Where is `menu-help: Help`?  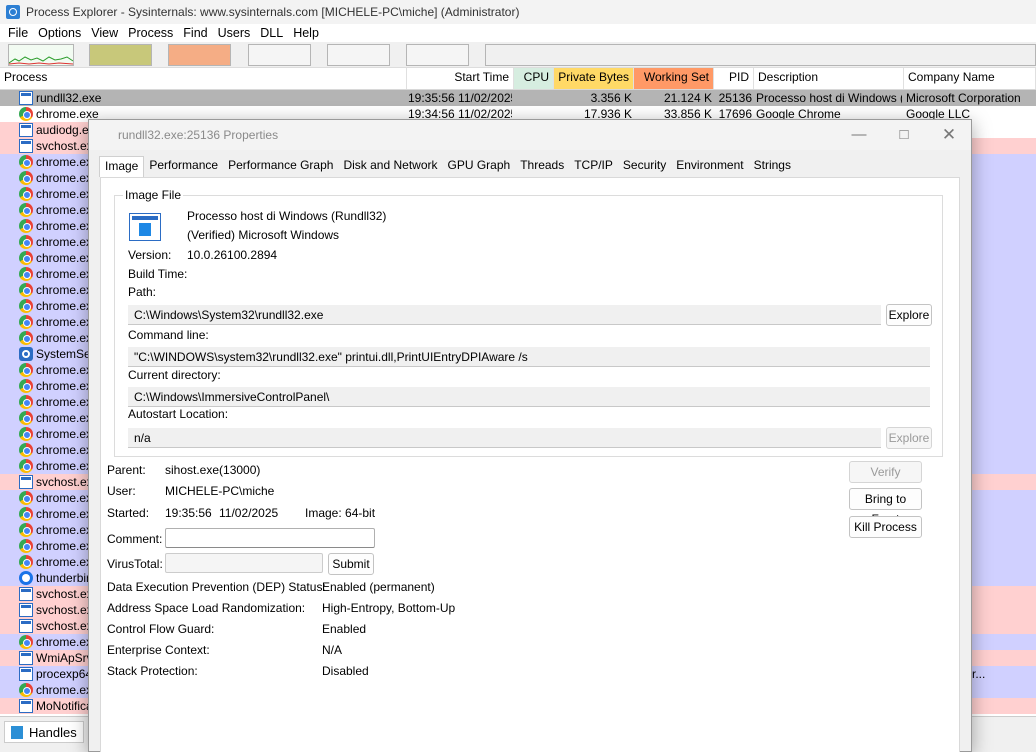 menu-help: Help is located at coordinates (307, 33).